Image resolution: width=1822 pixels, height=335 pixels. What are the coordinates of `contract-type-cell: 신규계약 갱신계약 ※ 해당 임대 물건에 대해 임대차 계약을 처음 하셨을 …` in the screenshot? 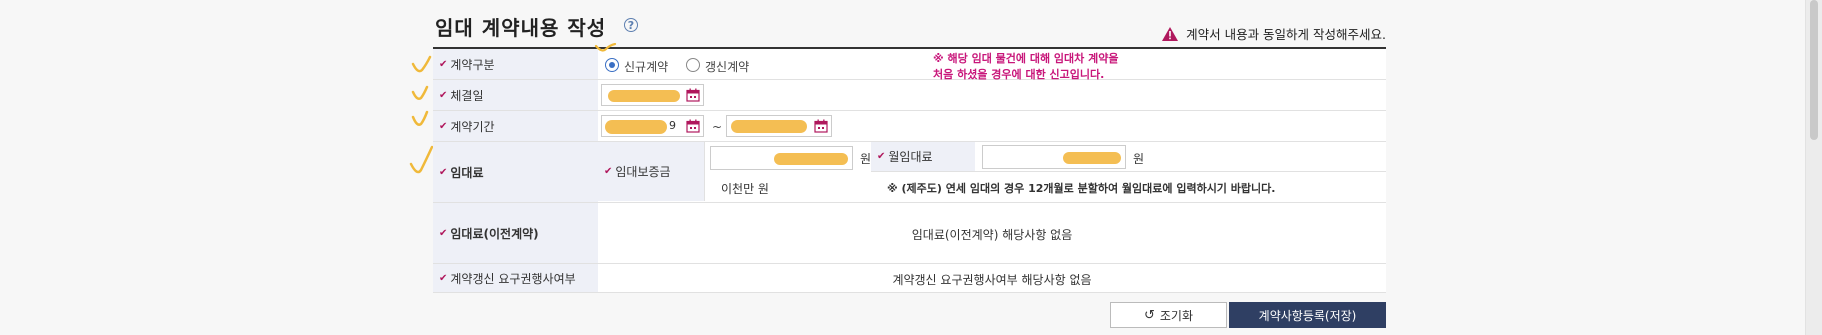 It's located at (990, 62).